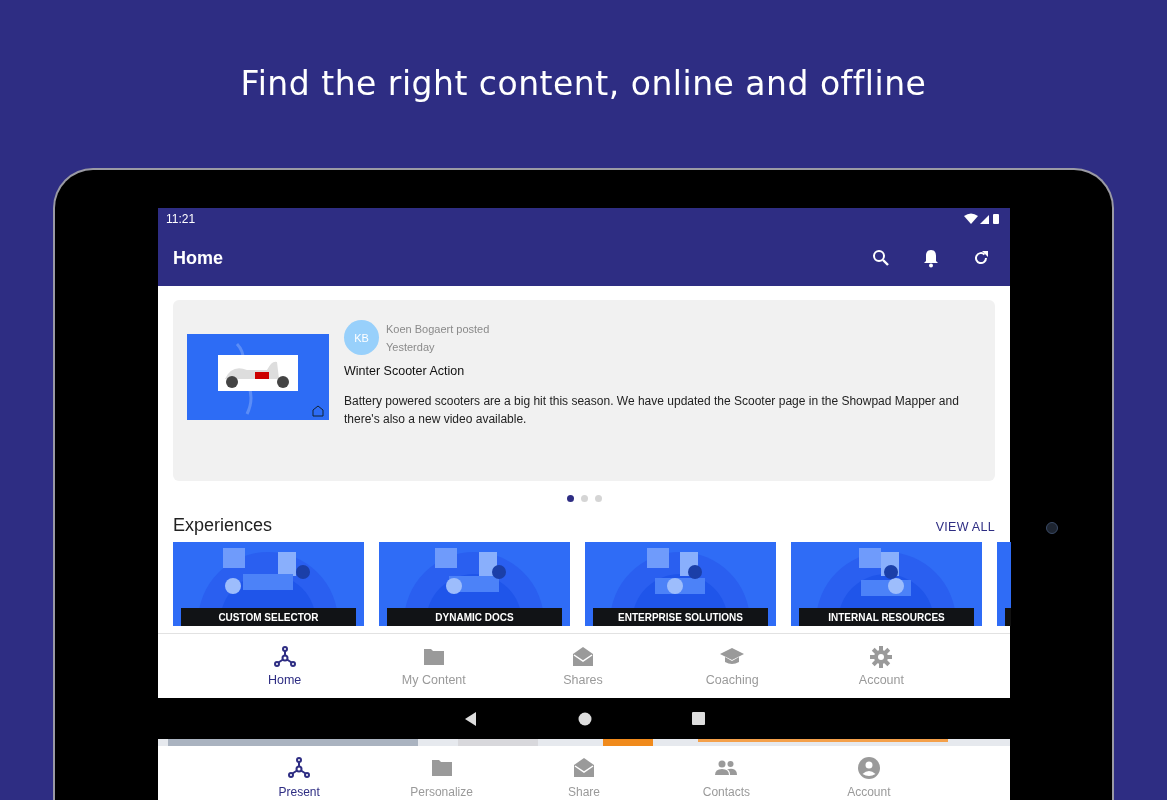 The image size is (1167, 800). Describe the element at coordinates (361, 337) in the screenshot. I see `avatar: KB` at that location.